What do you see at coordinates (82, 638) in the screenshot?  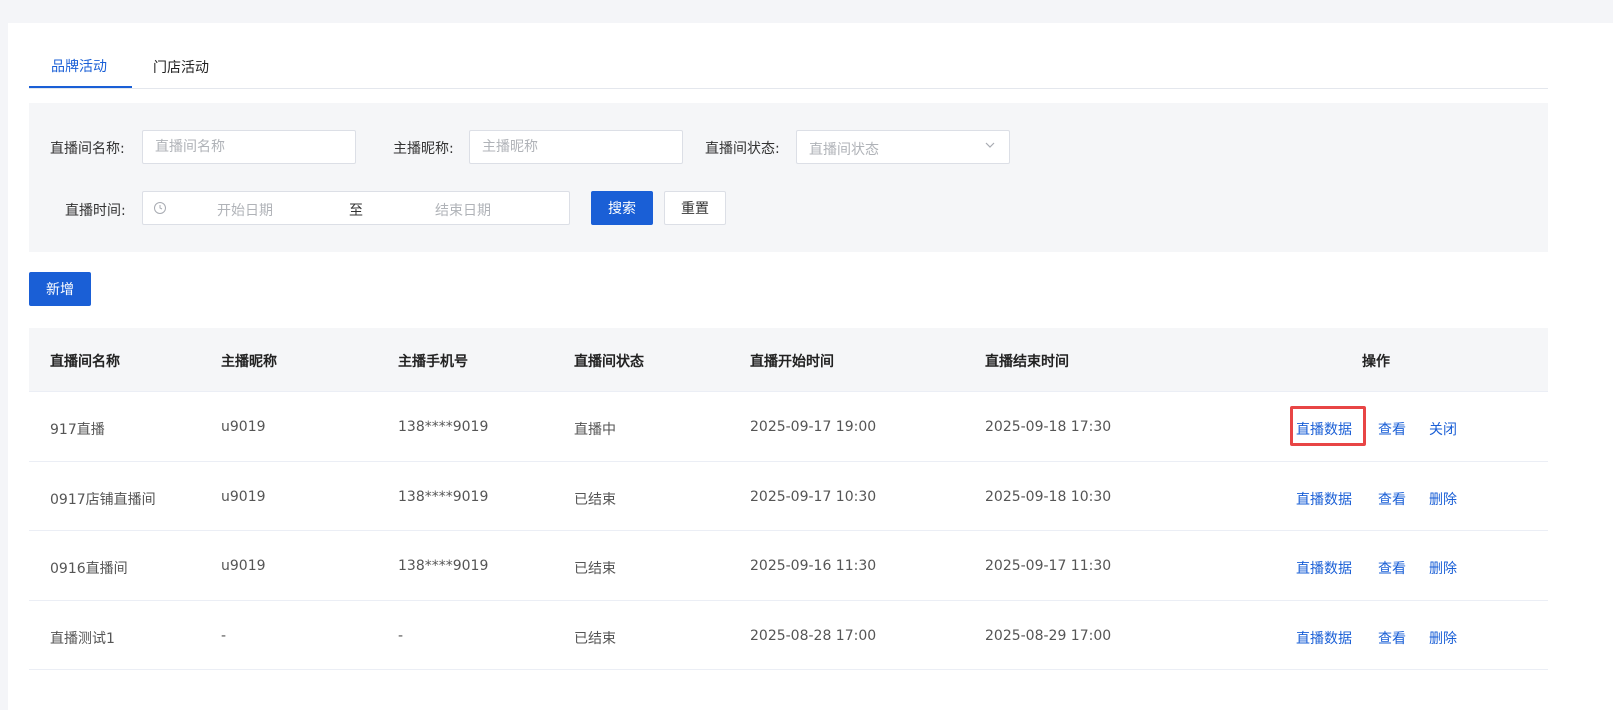 I see `cell-room-name: 直播测试1` at bounding box center [82, 638].